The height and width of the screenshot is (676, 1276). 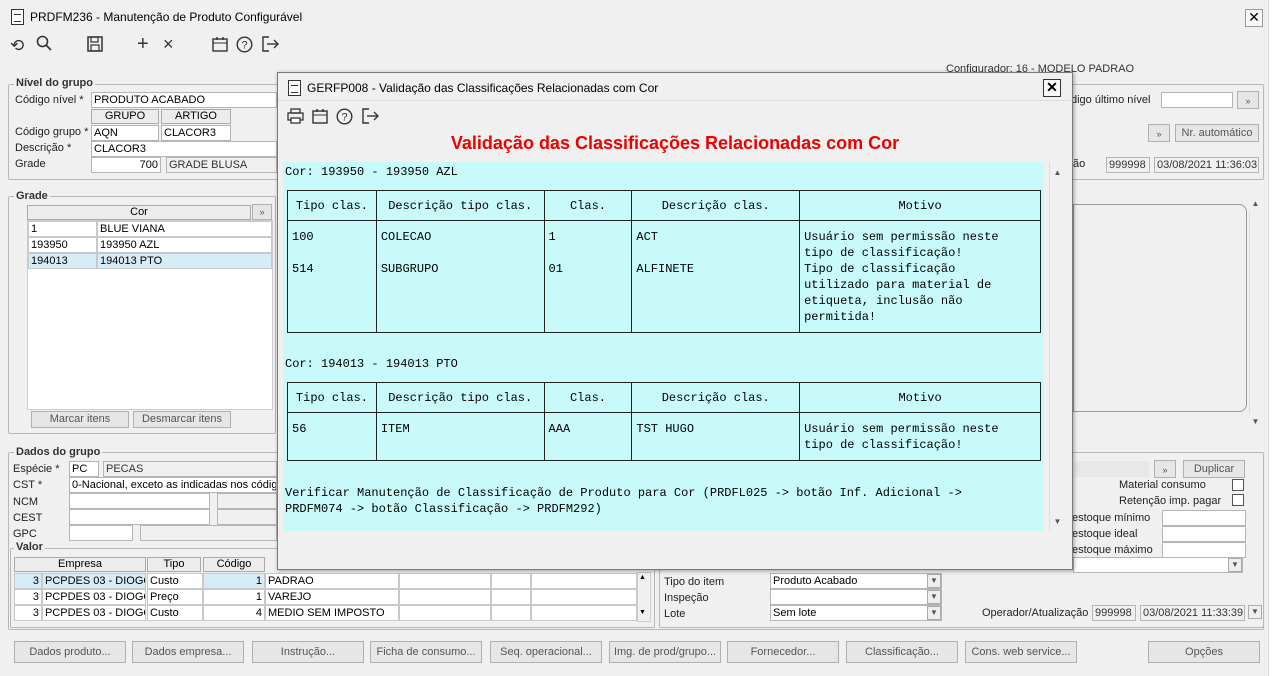 What do you see at coordinates (675, 614) in the screenshot?
I see `lote-label: Lote` at bounding box center [675, 614].